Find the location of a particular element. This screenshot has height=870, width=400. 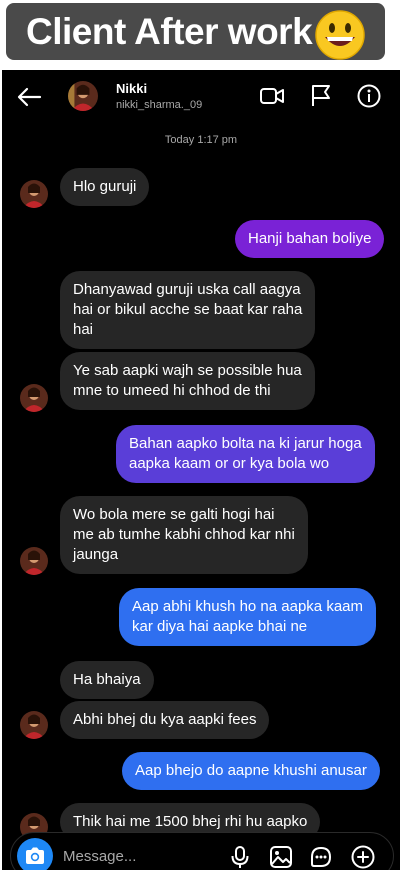

header-avatar is located at coordinates (83, 96).